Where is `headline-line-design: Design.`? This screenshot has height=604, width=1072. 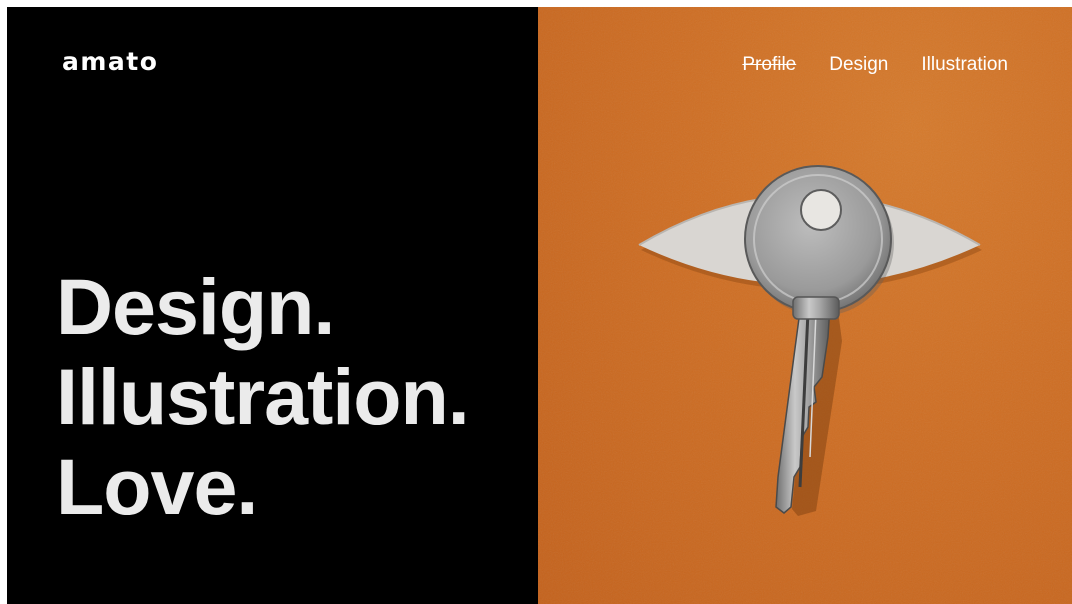
headline-line-design: Design. is located at coordinates (195, 306).